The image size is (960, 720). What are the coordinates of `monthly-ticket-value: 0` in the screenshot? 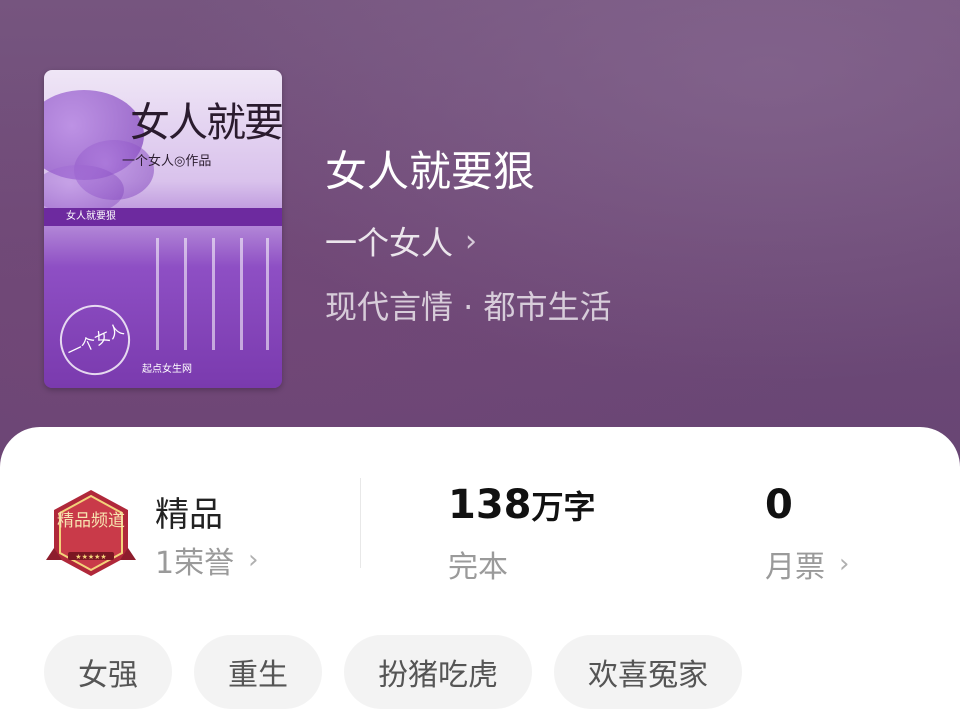 It's located at (779, 505).